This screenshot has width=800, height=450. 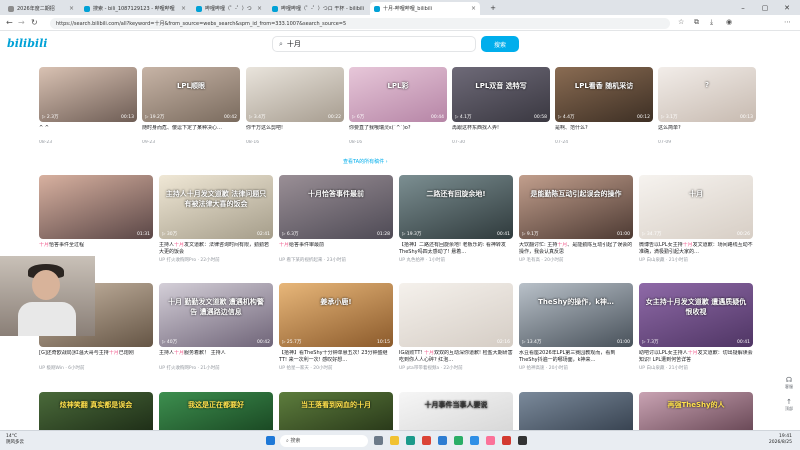 What do you see at coordinates (426, 440) in the screenshot?
I see `chrome-browser-icon` at bounding box center [426, 440].